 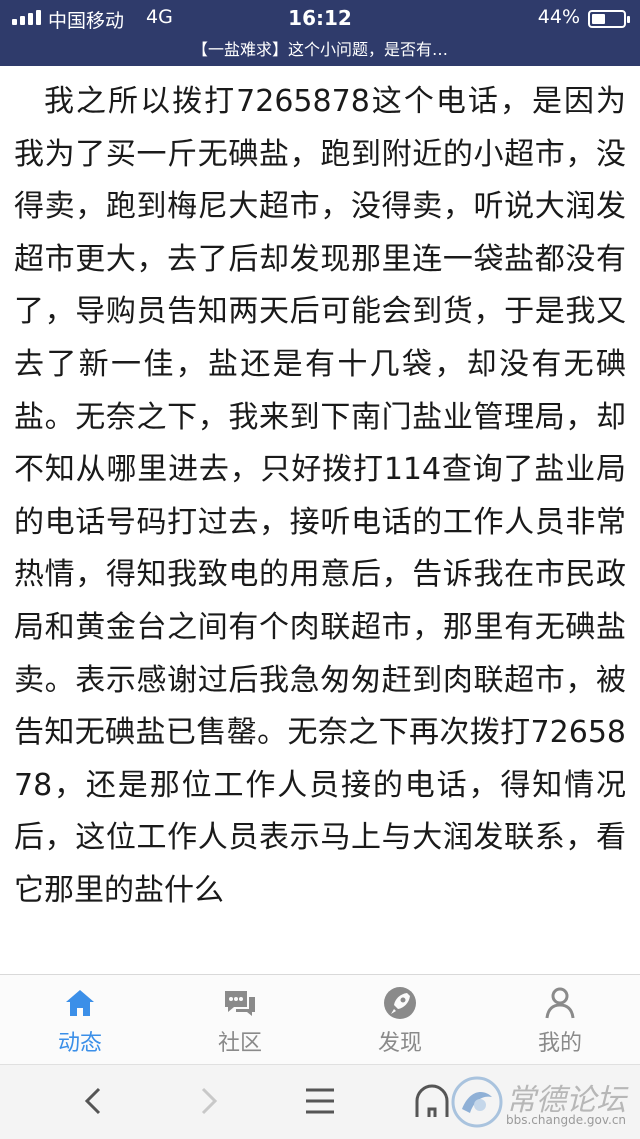 What do you see at coordinates (80, 1003) in the screenshot?
I see `home-icon` at bounding box center [80, 1003].